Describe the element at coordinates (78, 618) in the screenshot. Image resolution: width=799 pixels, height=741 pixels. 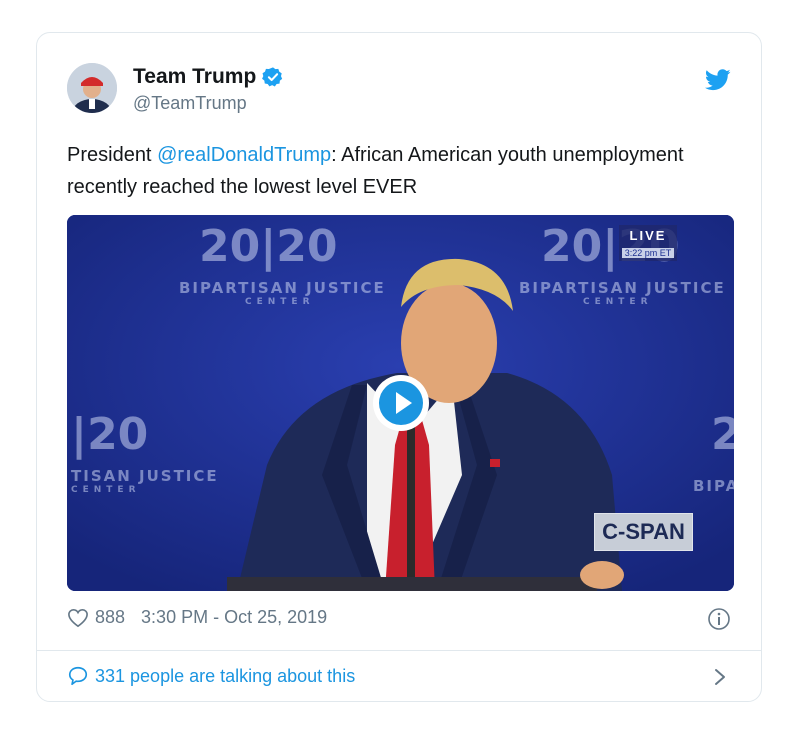
I see `heart-icon` at that location.